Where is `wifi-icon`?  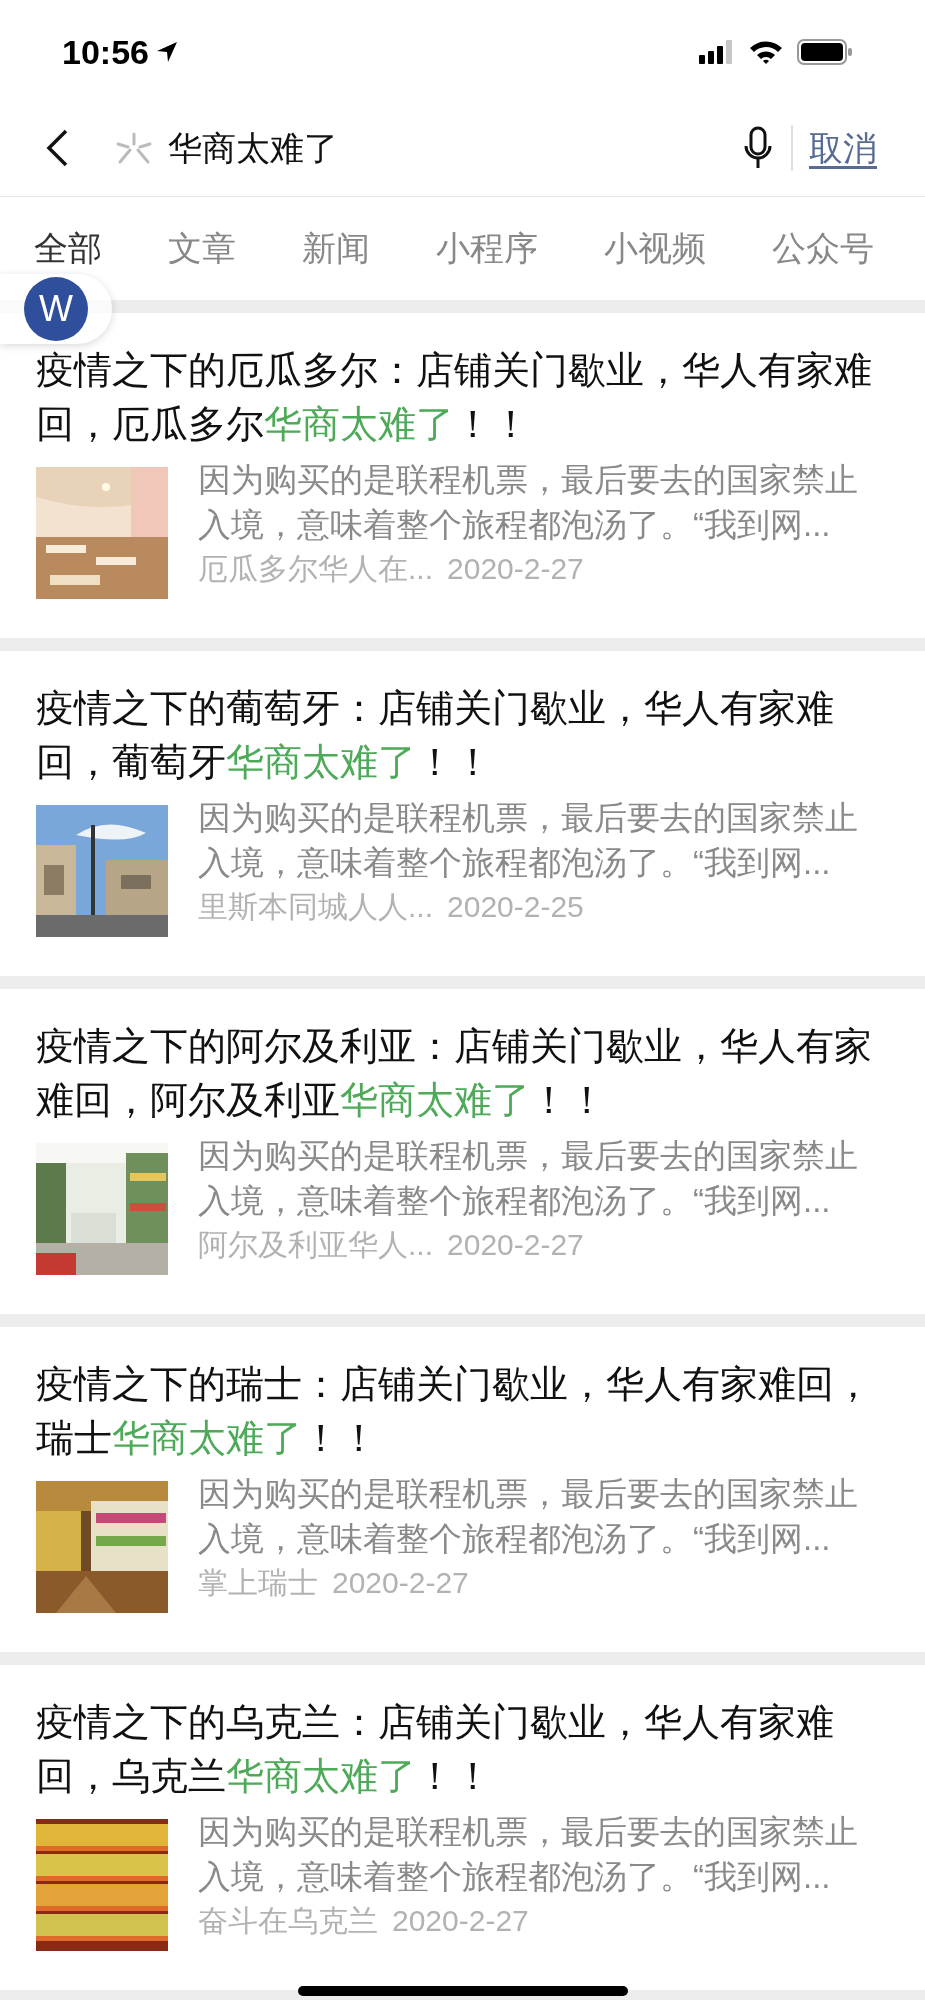
wifi-icon is located at coordinates (766, 52).